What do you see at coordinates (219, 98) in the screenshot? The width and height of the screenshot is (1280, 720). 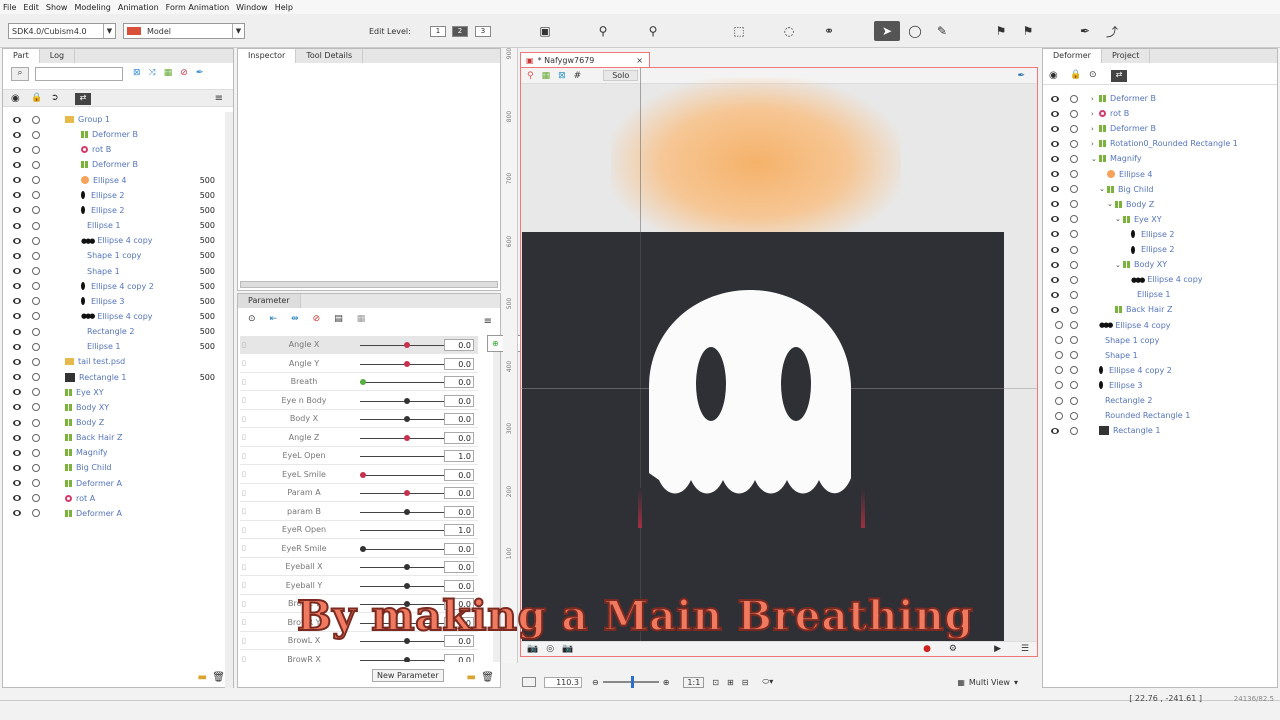 I see `menu-icon: ≡` at bounding box center [219, 98].